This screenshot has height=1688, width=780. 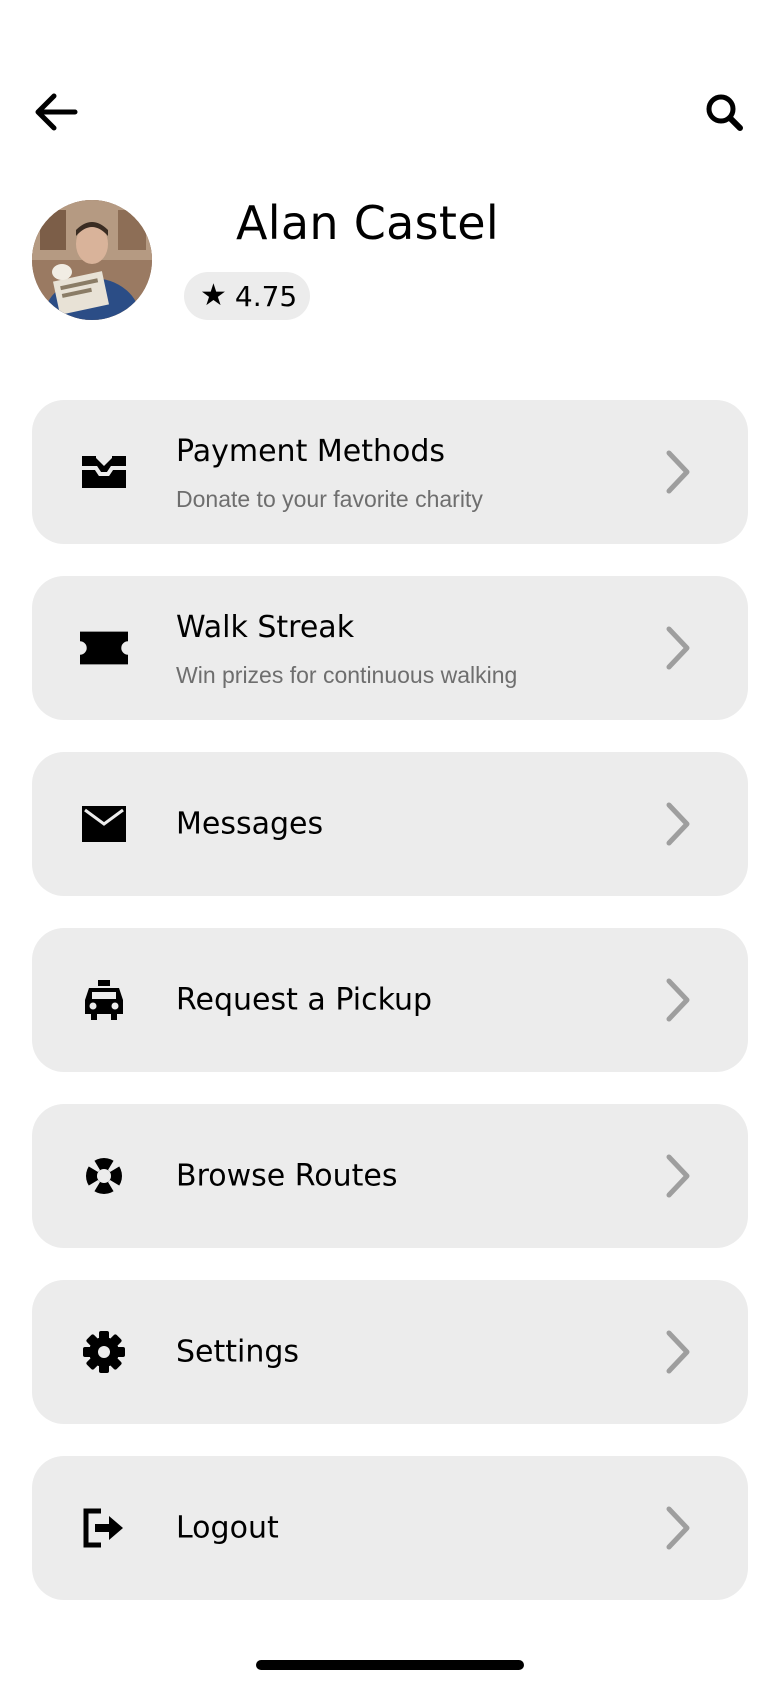 I want to click on rating-badge: ★ 4.75, so click(x=247, y=296).